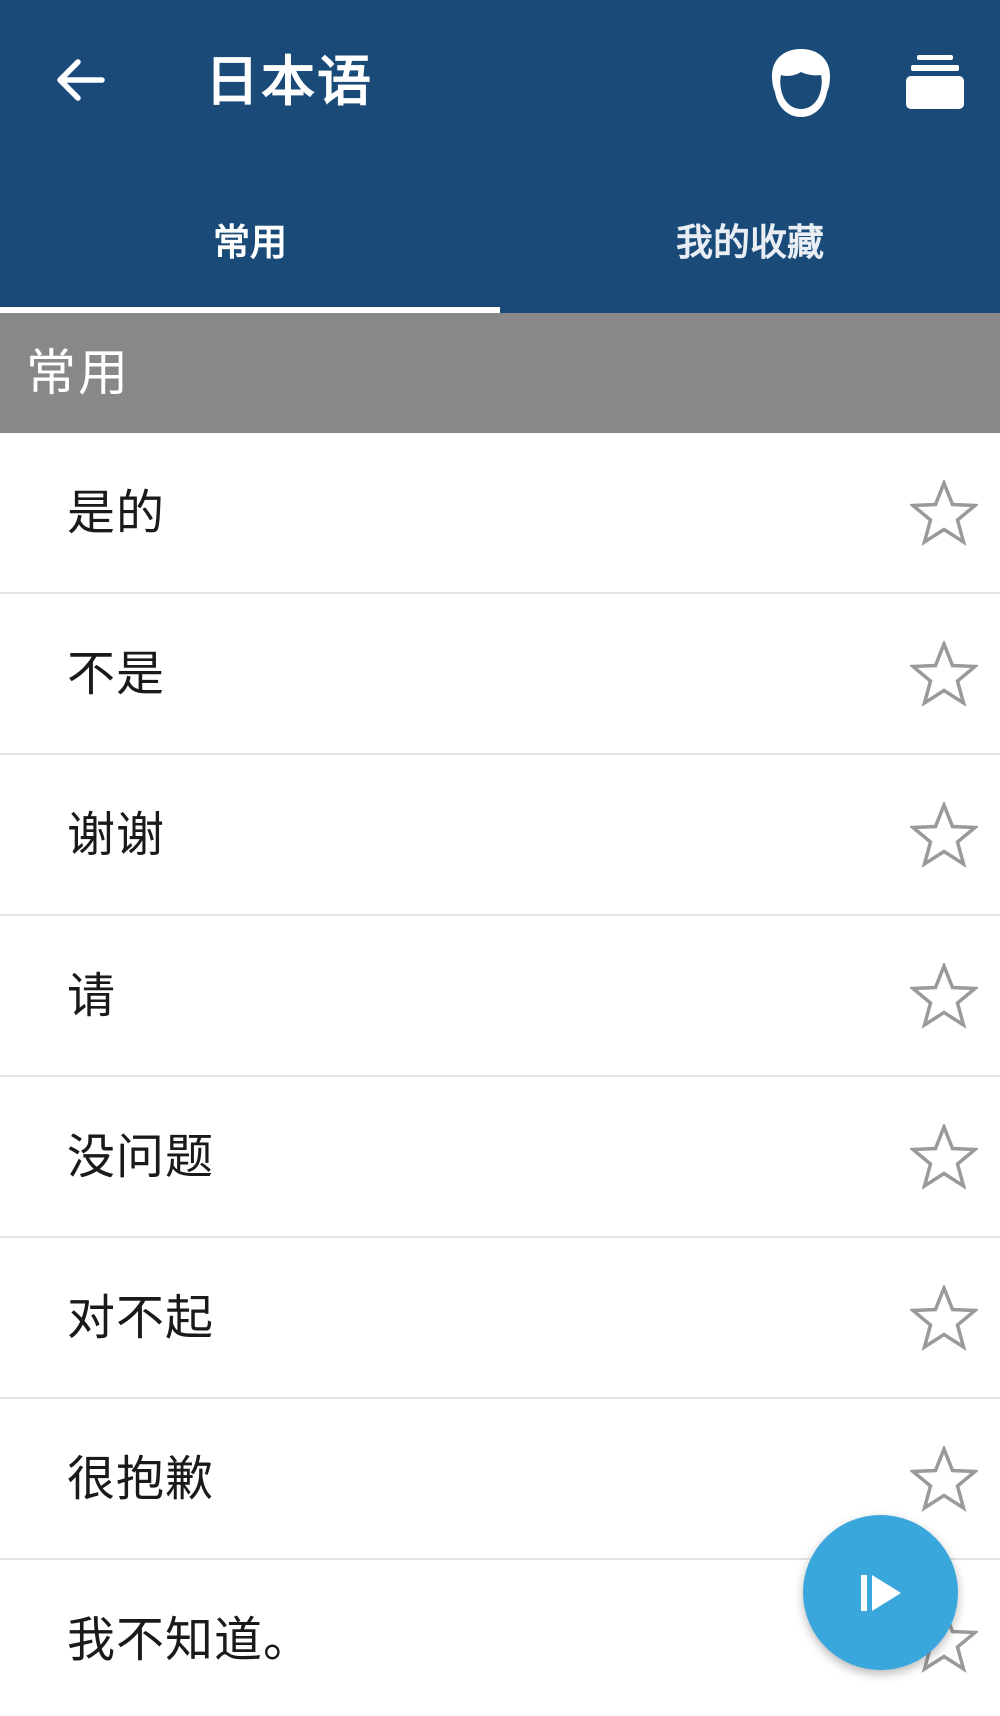  I want to click on phrase-label: 我不知道。, so click(190, 1640).